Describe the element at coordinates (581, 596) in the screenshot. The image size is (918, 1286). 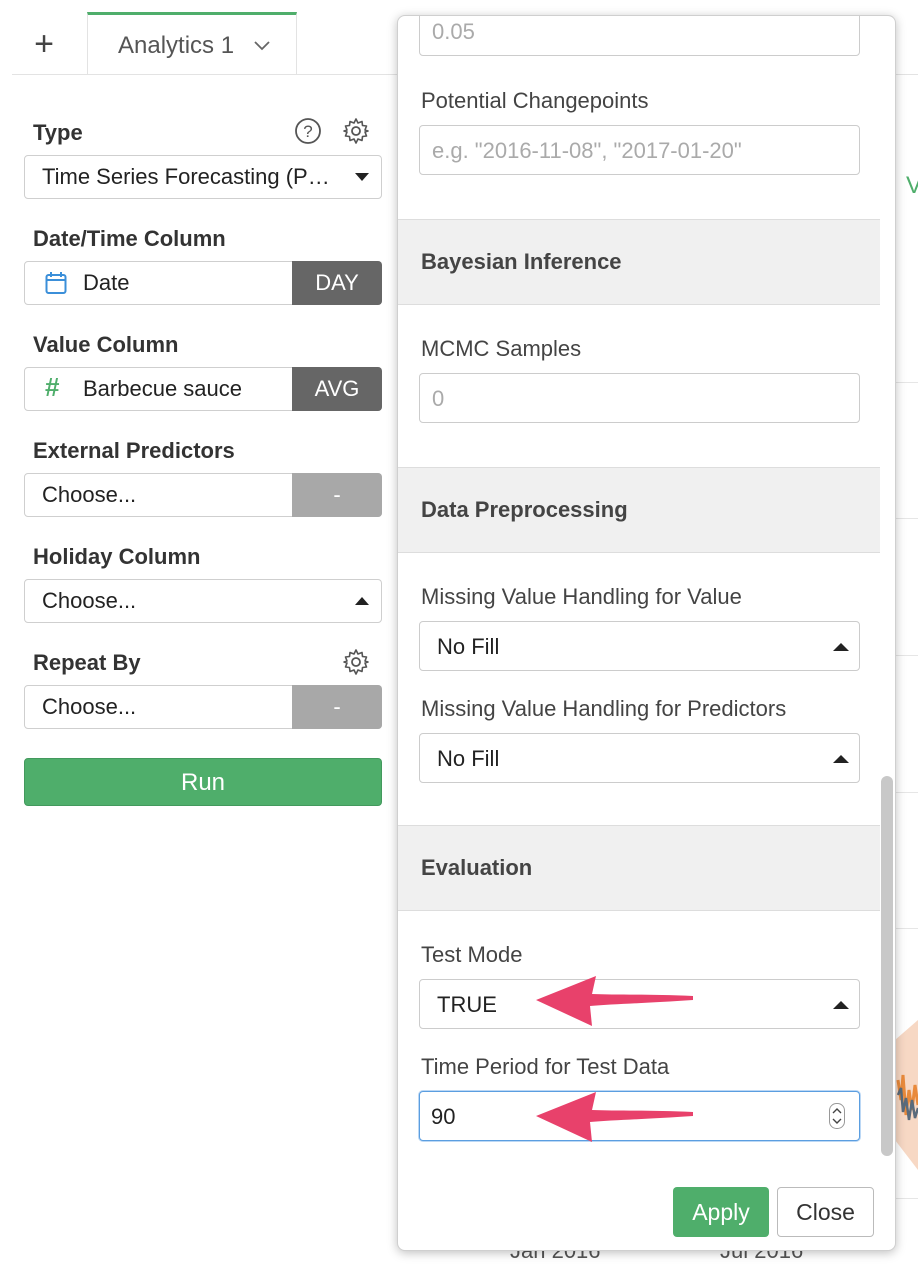
I see `missing-value-label: Missing Value Handling for Value` at that location.